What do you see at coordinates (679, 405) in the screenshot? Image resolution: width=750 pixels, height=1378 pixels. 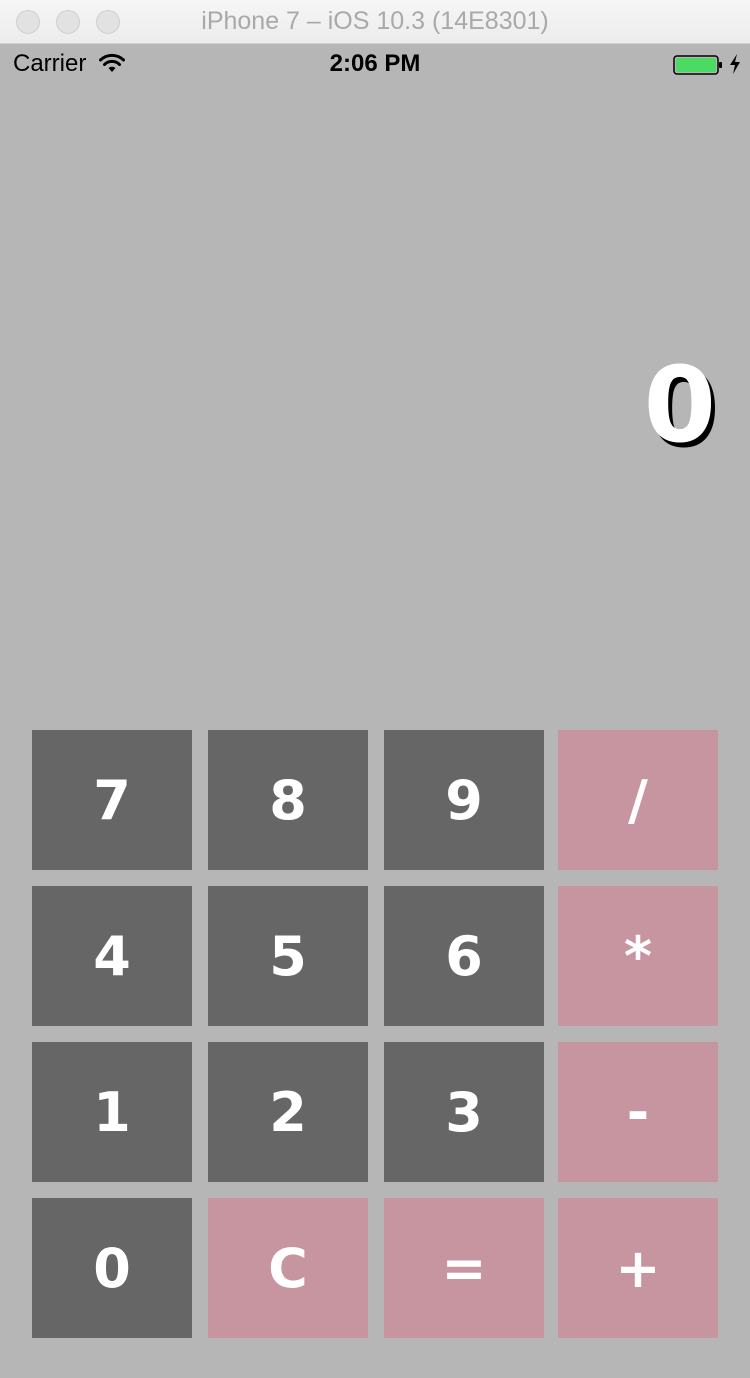 I see `calculator-display: 0` at bounding box center [679, 405].